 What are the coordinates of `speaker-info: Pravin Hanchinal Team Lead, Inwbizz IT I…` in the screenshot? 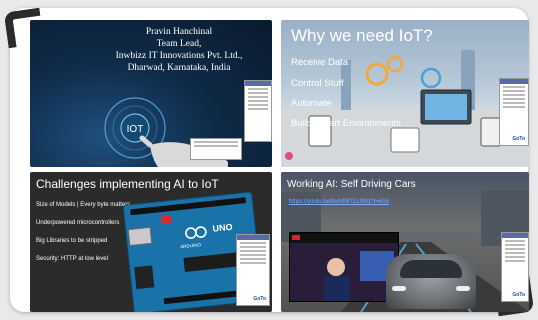 It's located at (179, 50).